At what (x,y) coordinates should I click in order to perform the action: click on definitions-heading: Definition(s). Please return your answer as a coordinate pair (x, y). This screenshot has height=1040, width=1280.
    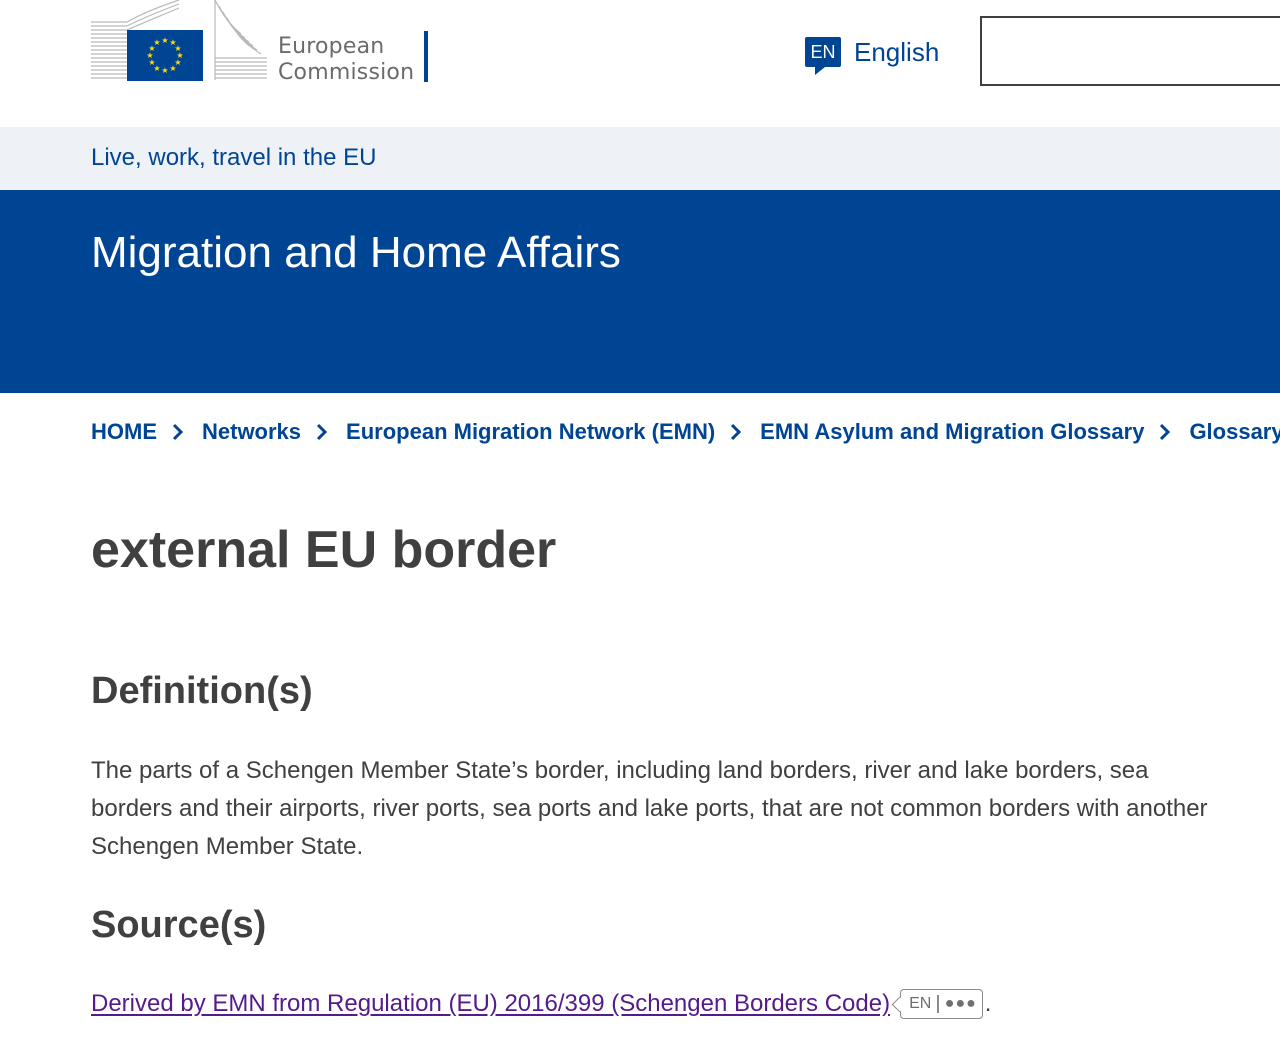
    Looking at the image, I should click on (202, 691).